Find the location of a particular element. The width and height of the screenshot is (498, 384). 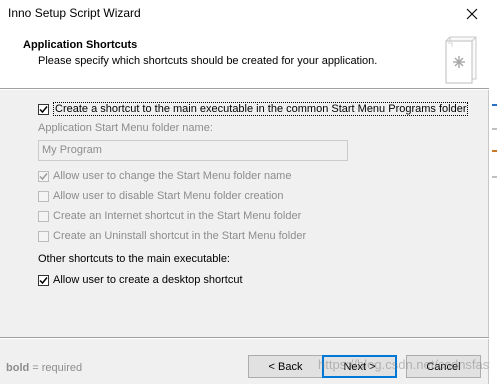

header-divider is located at coordinates (244, 89).